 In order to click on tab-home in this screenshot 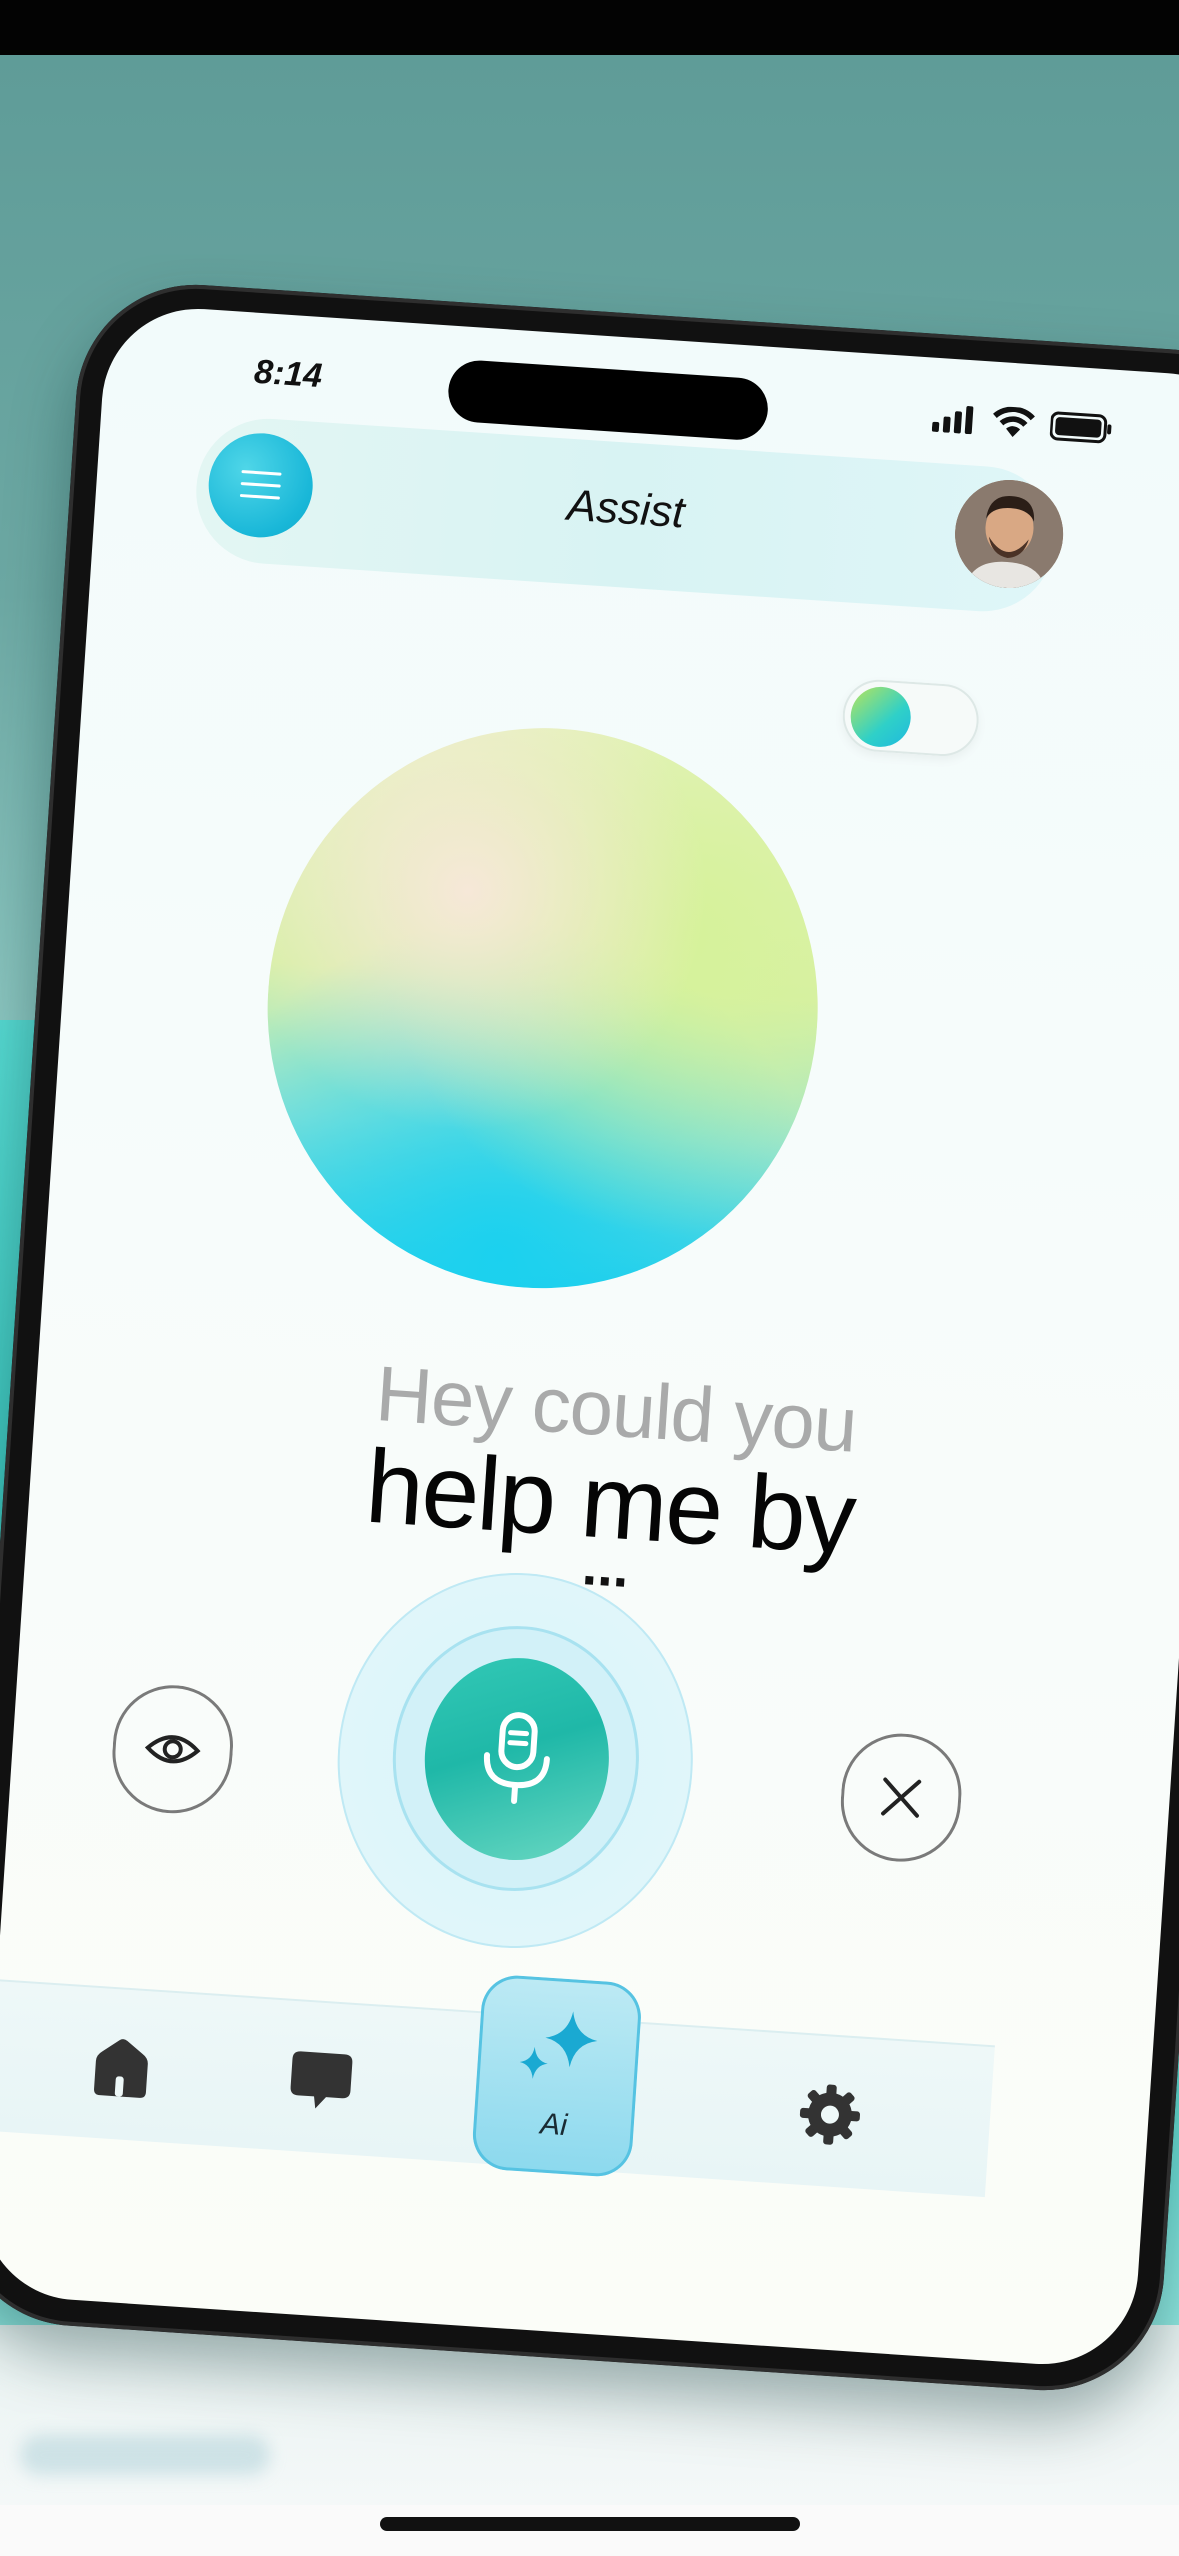, I will do `click(121, 2067)`.